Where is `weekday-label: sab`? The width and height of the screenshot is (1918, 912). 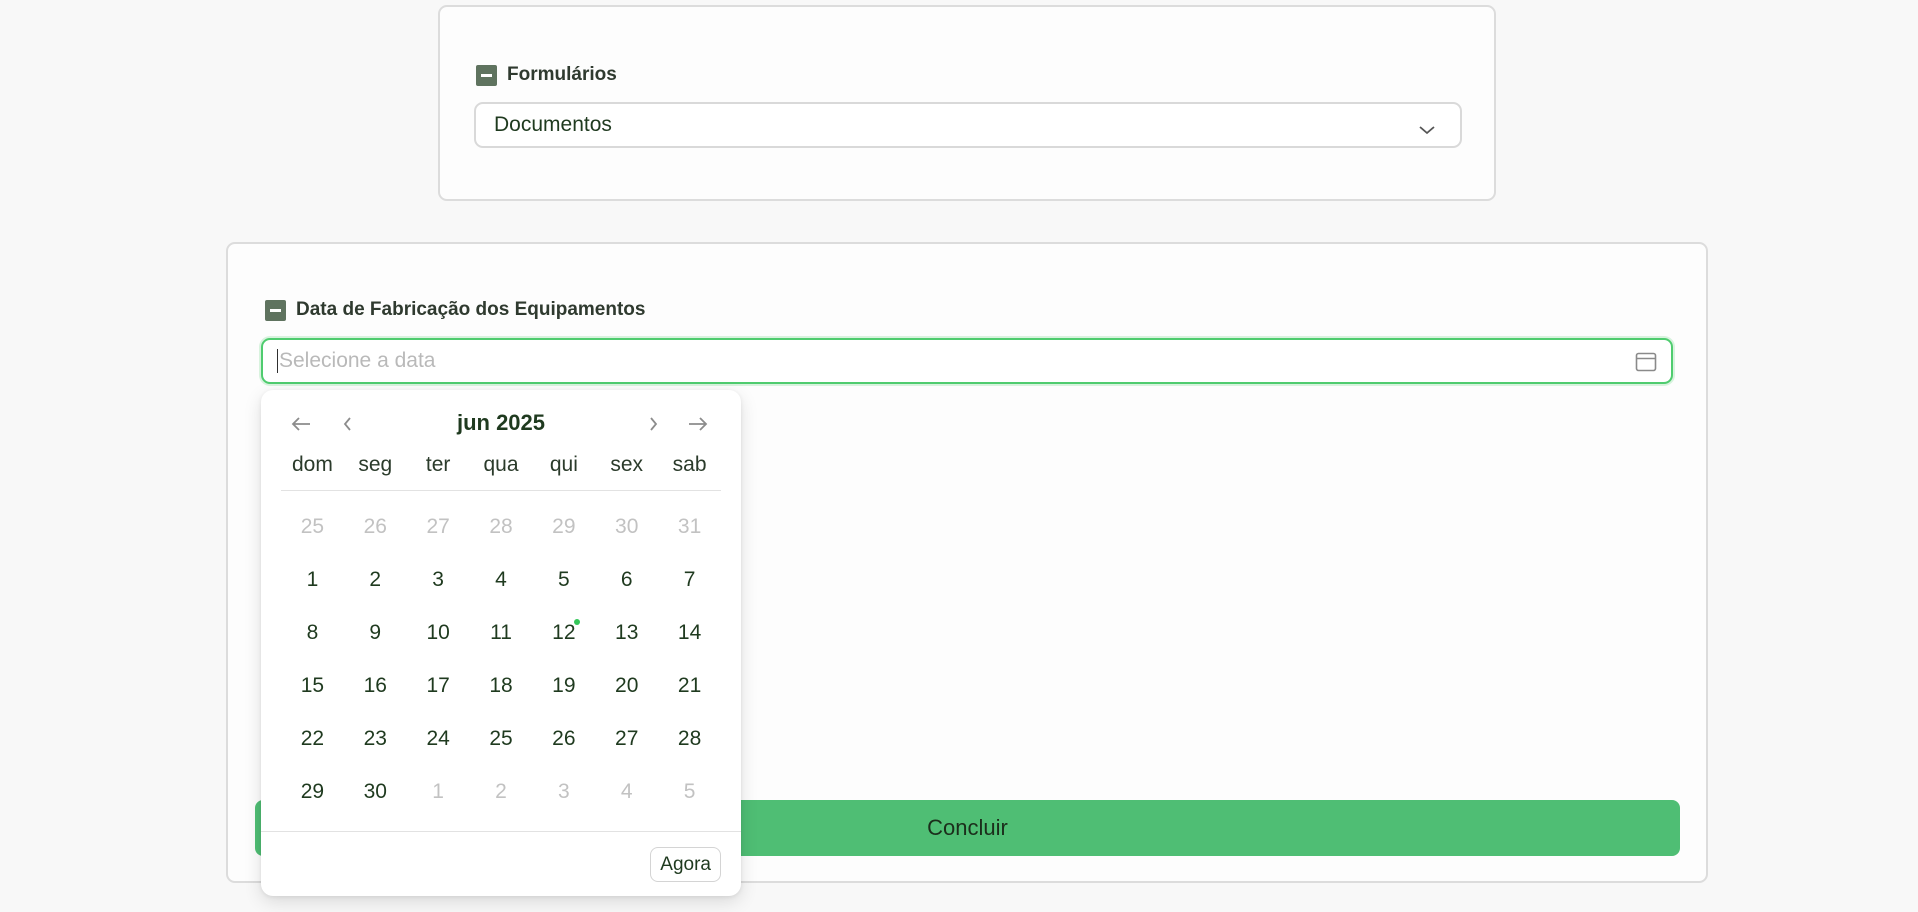
weekday-label: sab is located at coordinates (689, 464).